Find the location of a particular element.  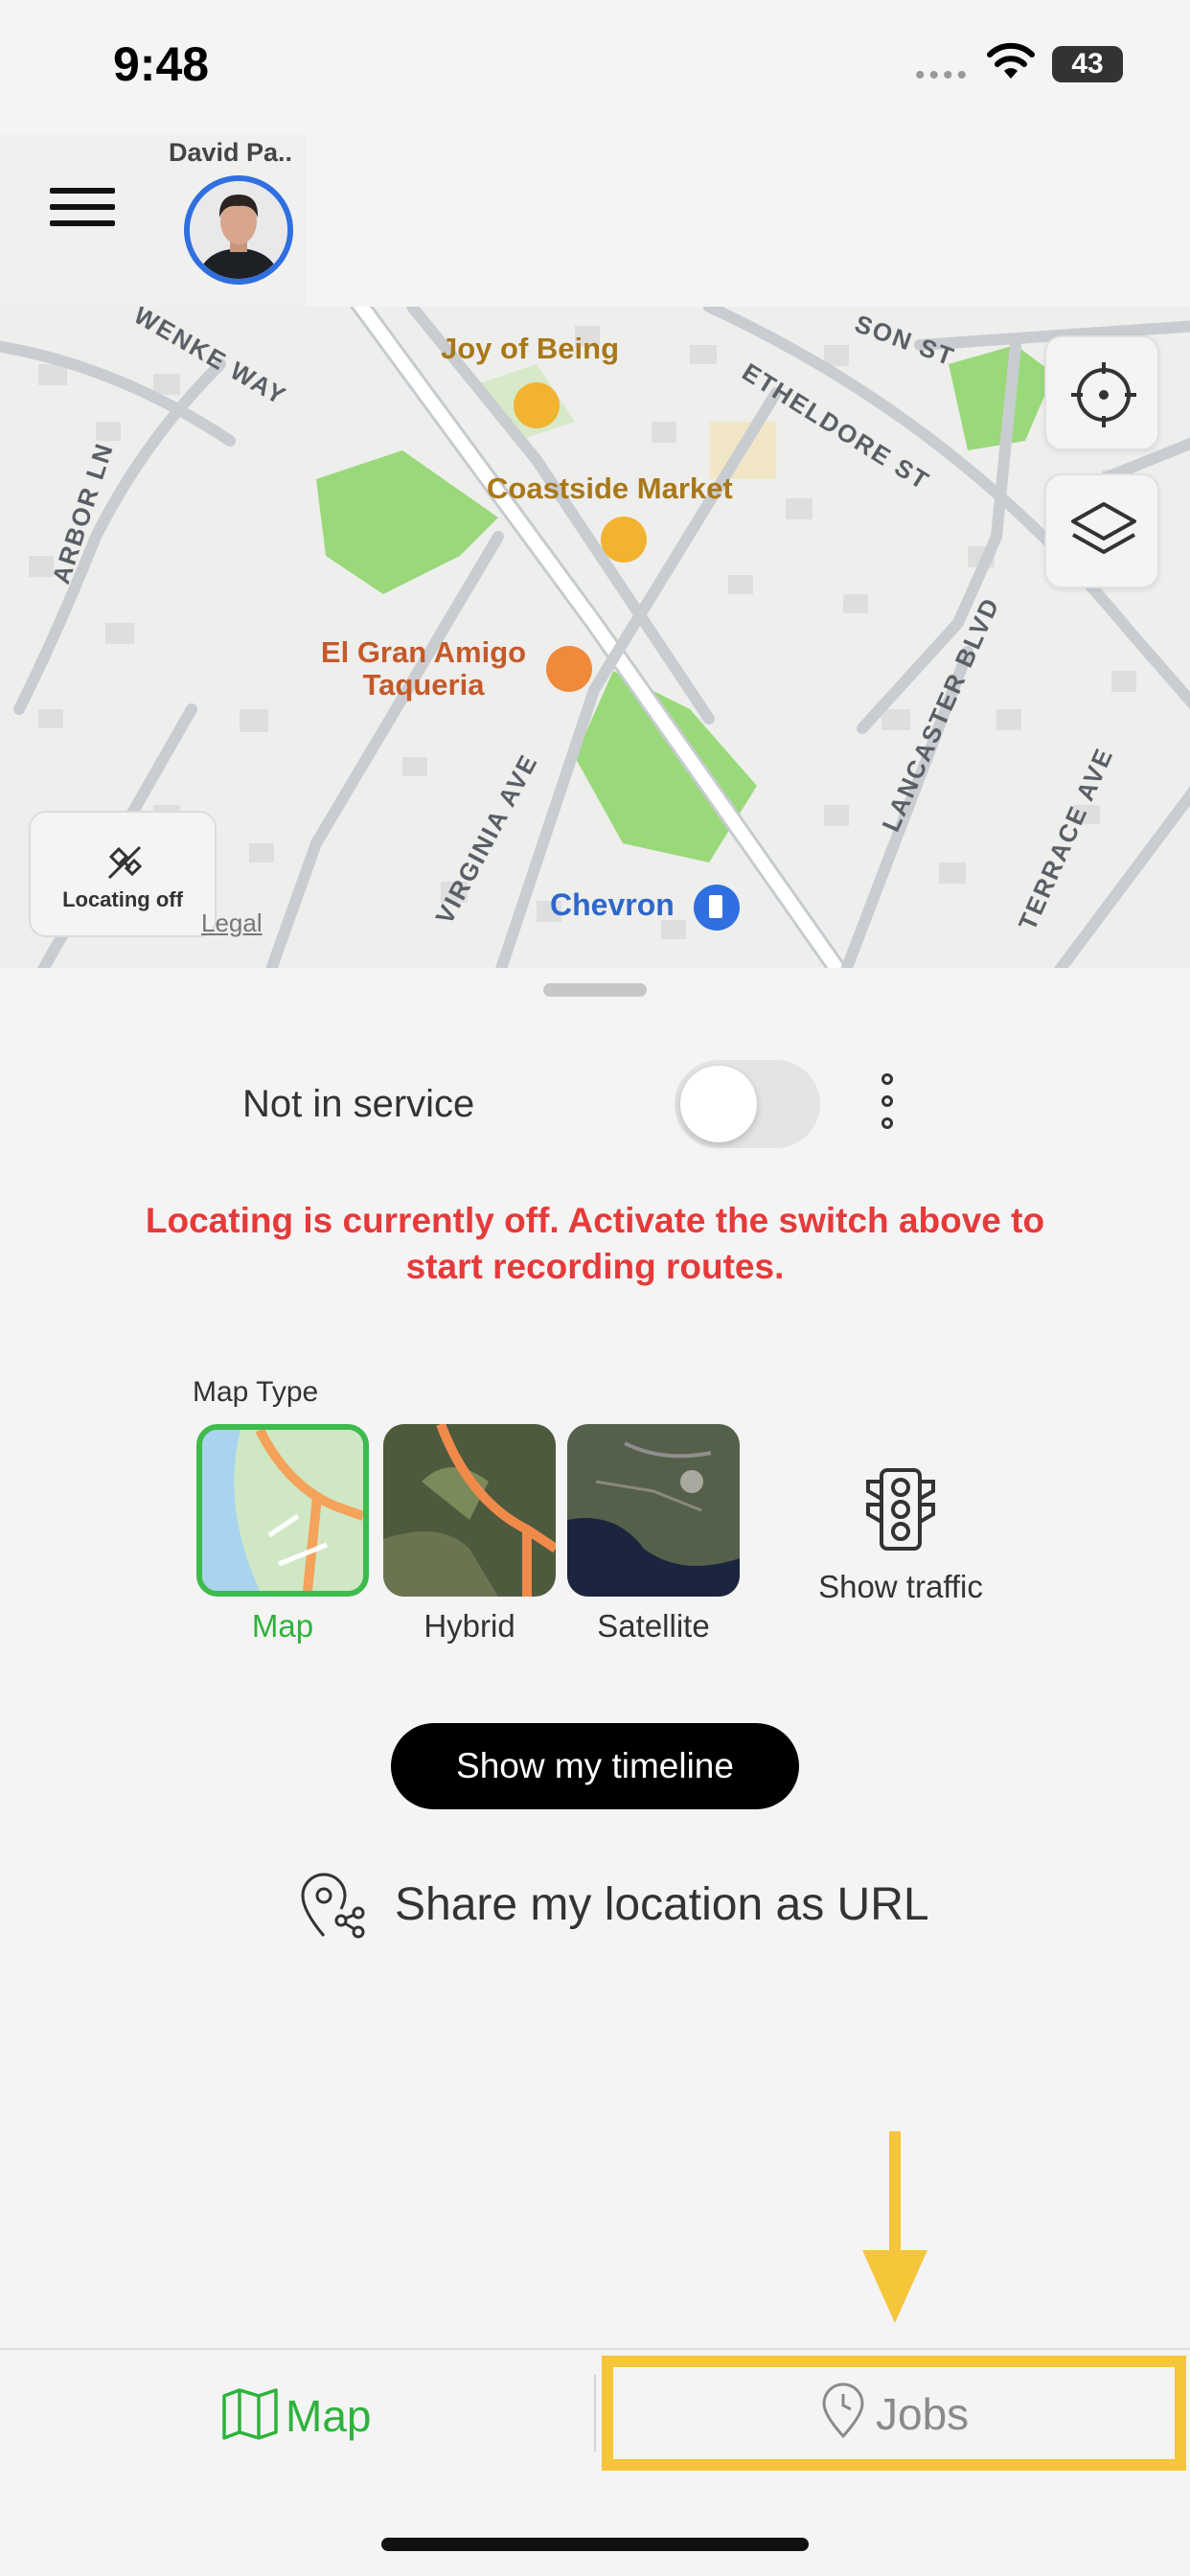

service-toggle is located at coordinates (747, 1104).